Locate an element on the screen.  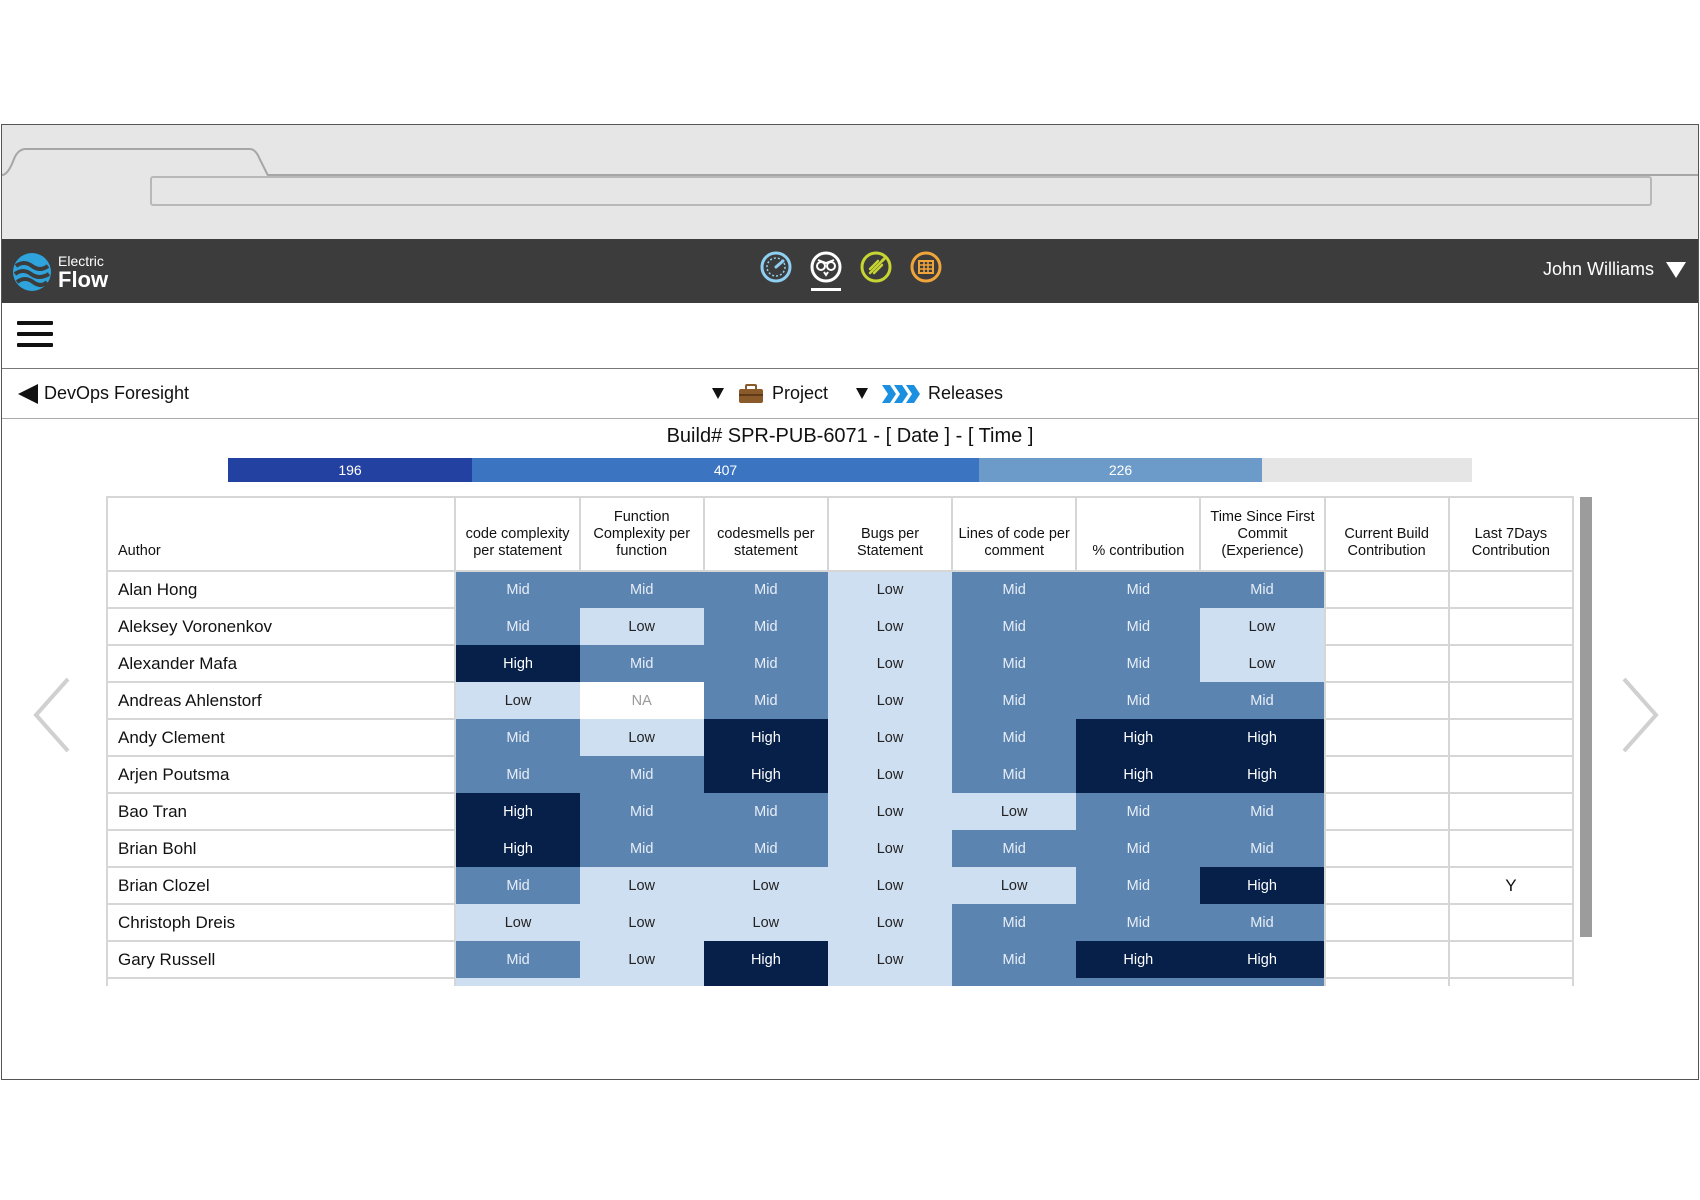
column-header-contribution: % contribution is located at coordinates (1138, 534).